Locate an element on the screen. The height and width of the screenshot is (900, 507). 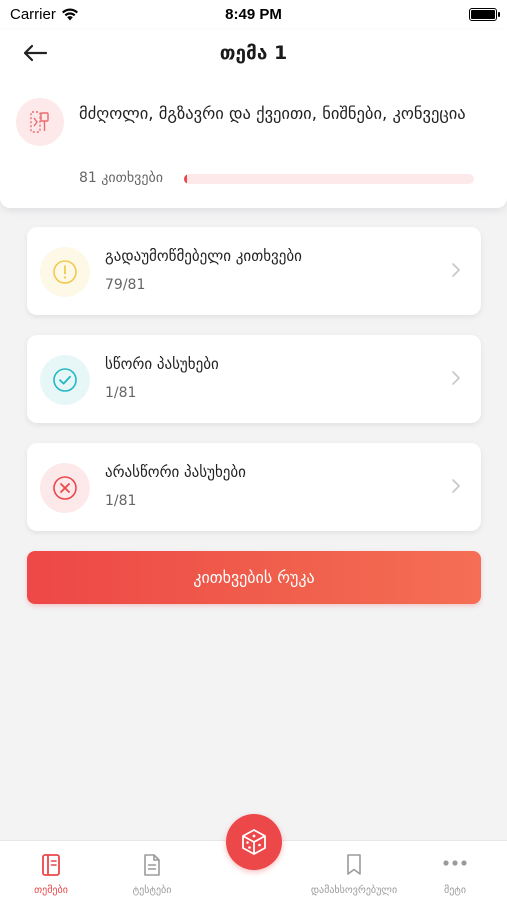
status-bar: Carrier 8:49 PM is located at coordinates (253, 15).